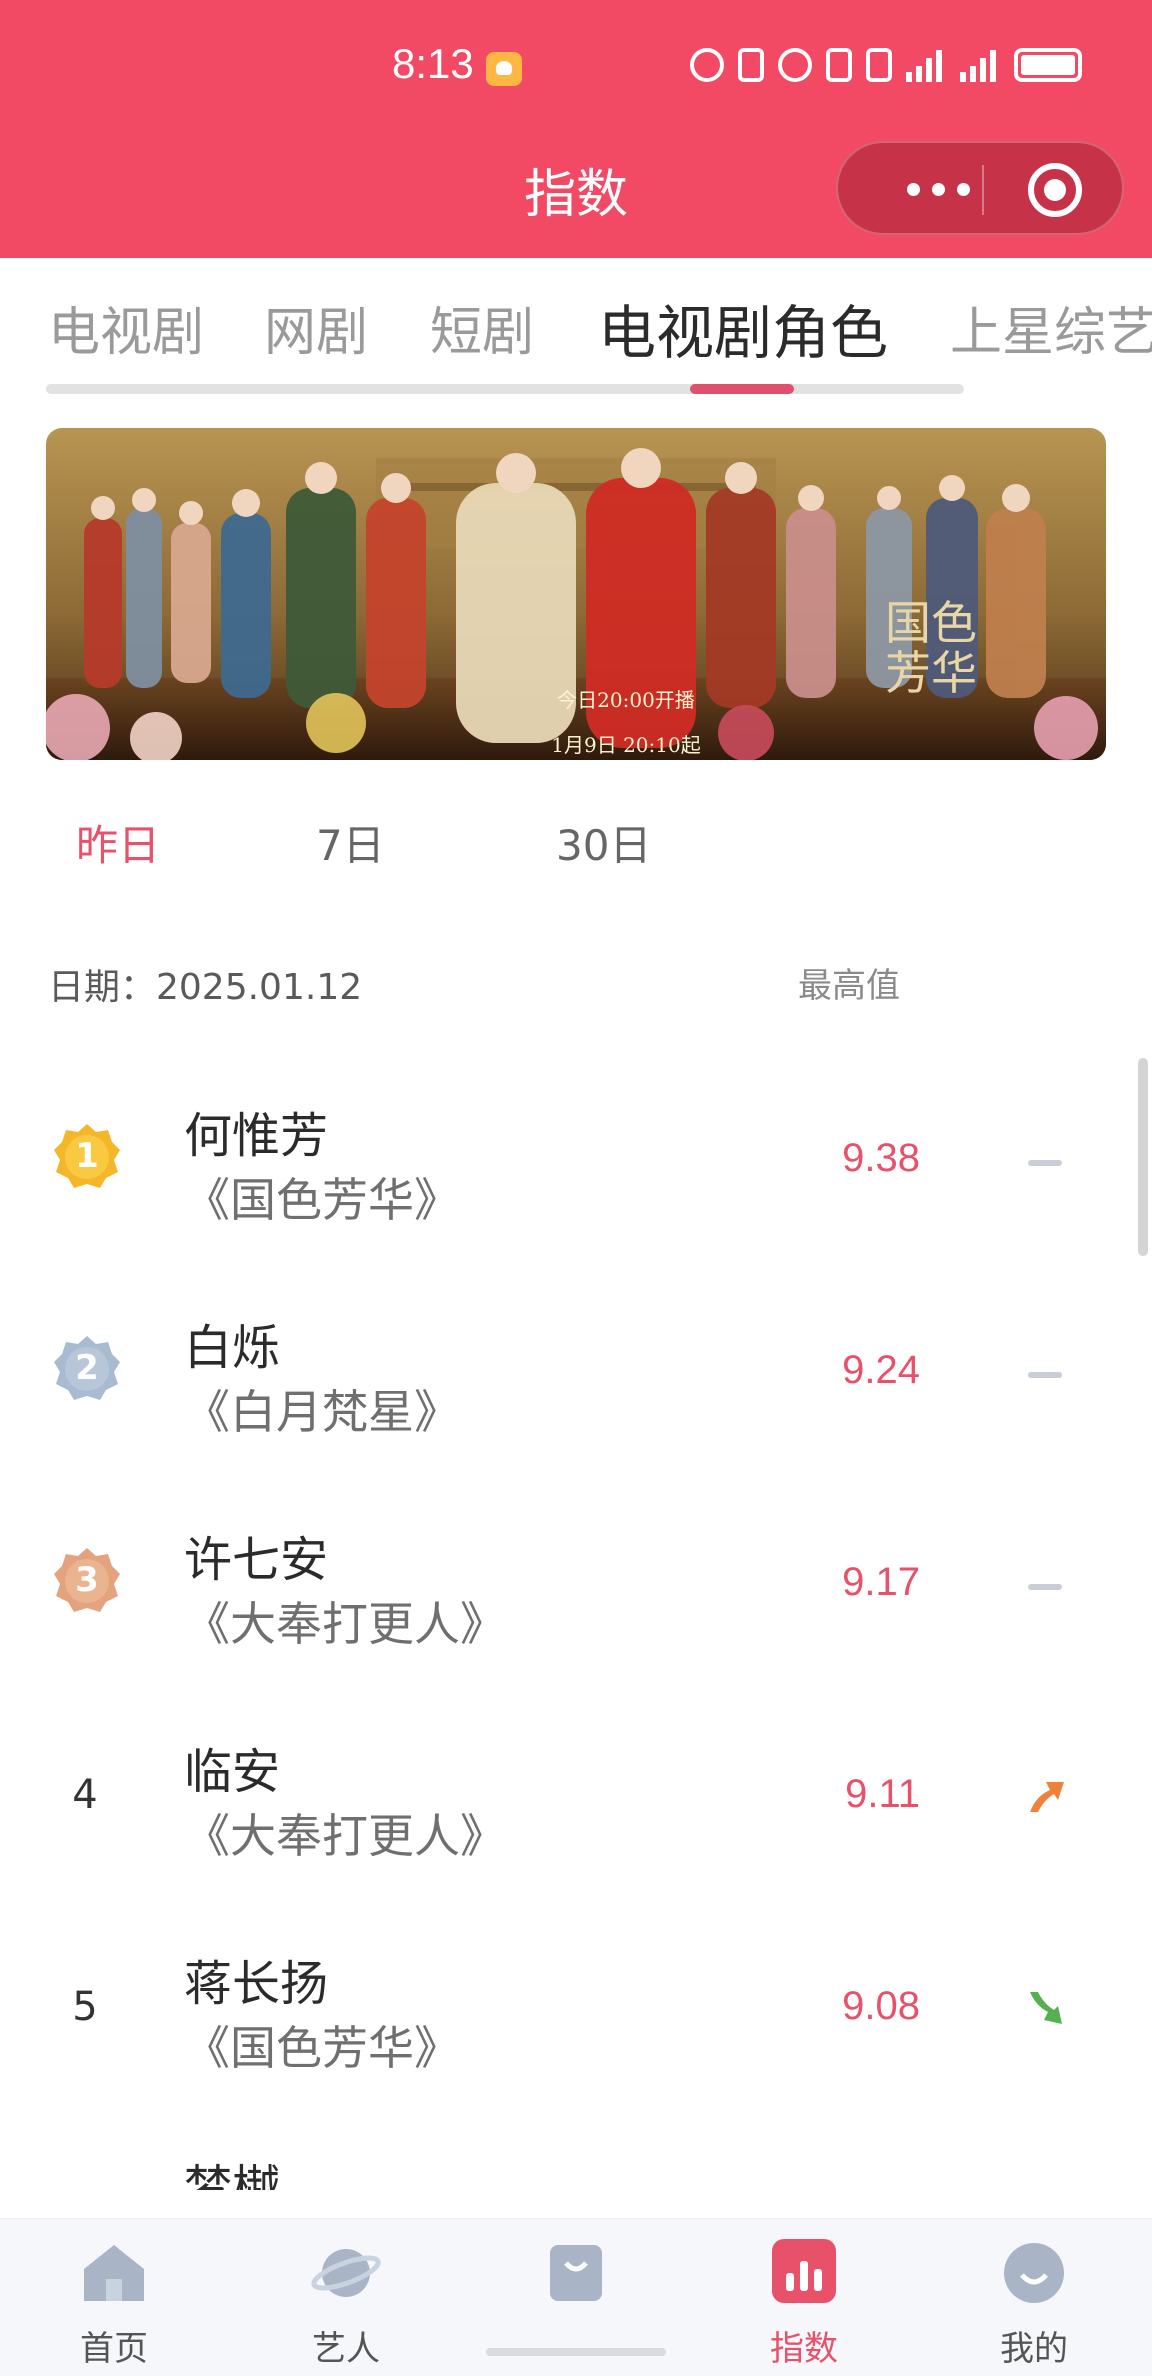  I want to click on status-icons, so click(886, 65).